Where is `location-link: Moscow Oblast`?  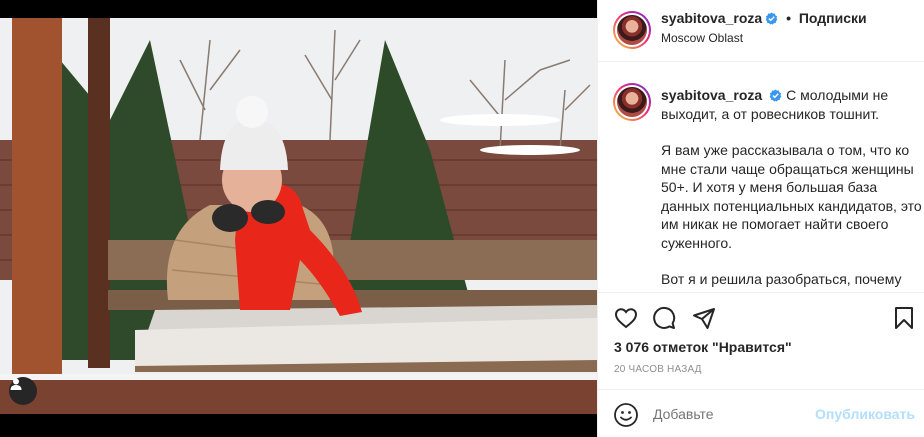 location-link: Moscow Oblast is located at coordinates (702, 38).